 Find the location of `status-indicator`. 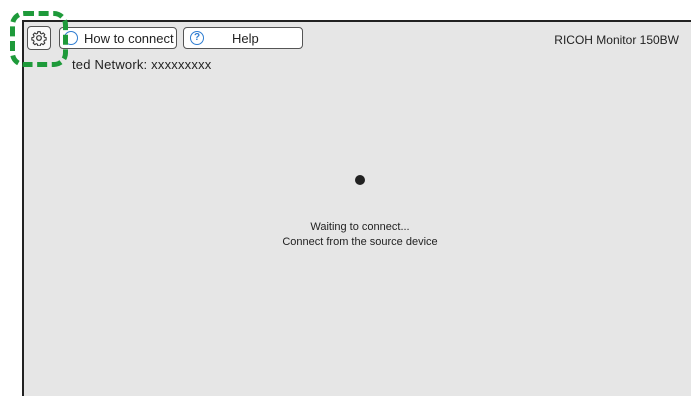

status-indicator is located at coordinates (360, 180).